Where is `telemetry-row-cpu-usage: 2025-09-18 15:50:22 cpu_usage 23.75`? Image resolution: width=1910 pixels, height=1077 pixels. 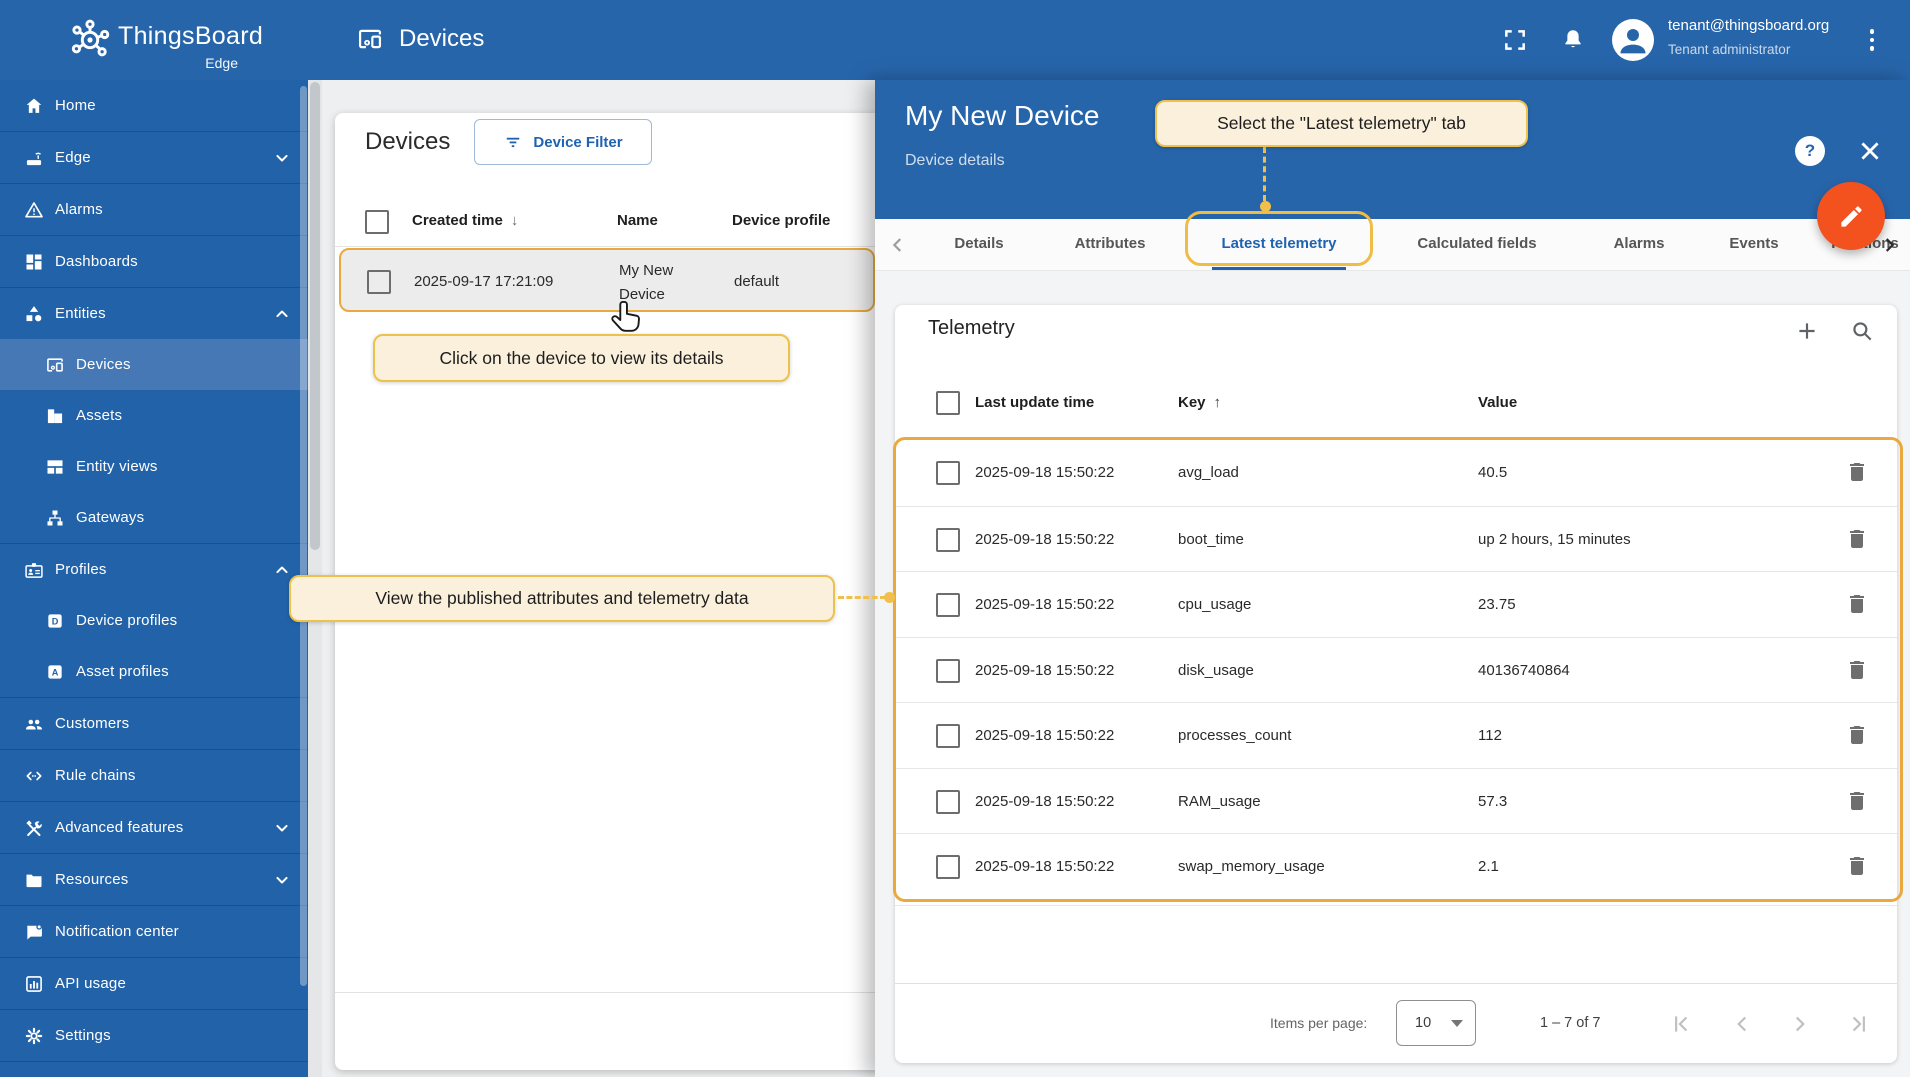
telemetry-row-cpu-usage: 2025-09-18 15:50:22 cpu_usage 23.75 is located at coordinates (1396, 604).